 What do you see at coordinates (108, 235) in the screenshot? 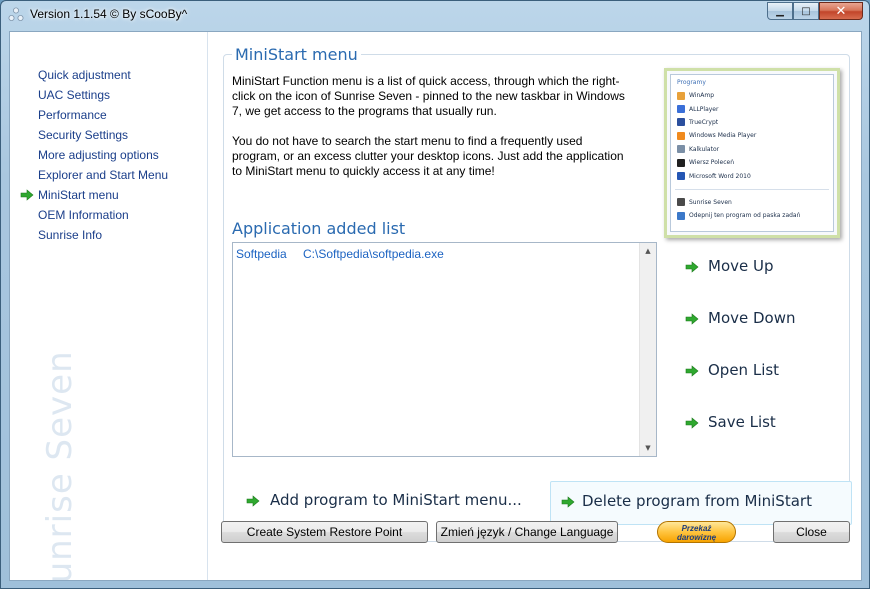
I see `sidebar-item: Sunrise Info` at bounding box center [108, 235].